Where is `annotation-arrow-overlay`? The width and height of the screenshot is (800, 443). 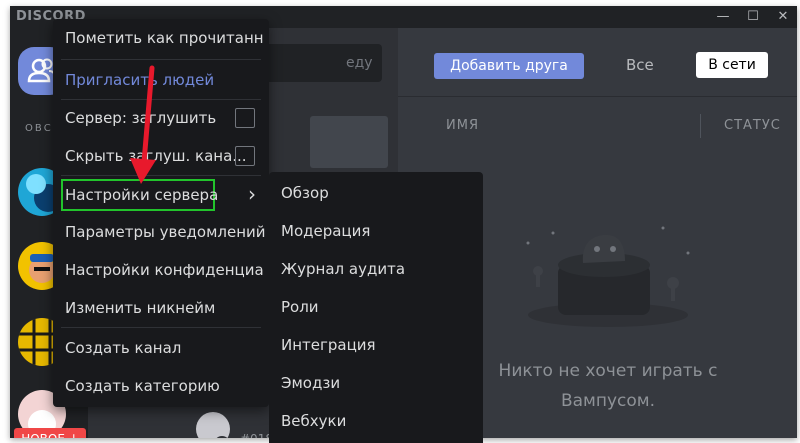 annotation-arrow-overlay is located at coordinates (143, 124).